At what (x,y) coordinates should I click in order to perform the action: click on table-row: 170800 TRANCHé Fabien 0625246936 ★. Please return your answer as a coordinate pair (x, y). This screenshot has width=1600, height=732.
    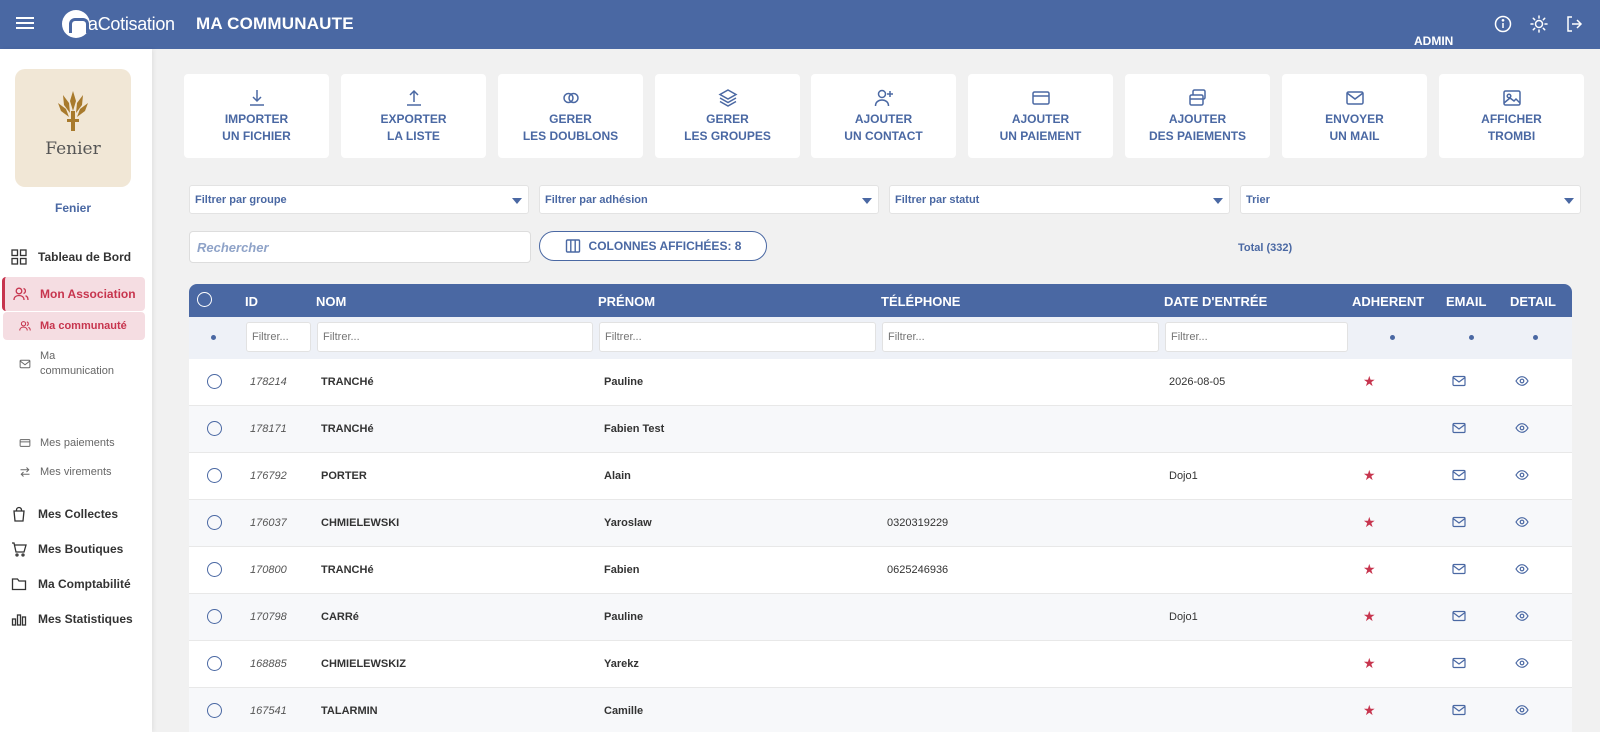
    Looking at the image, I should click on (880, 570).